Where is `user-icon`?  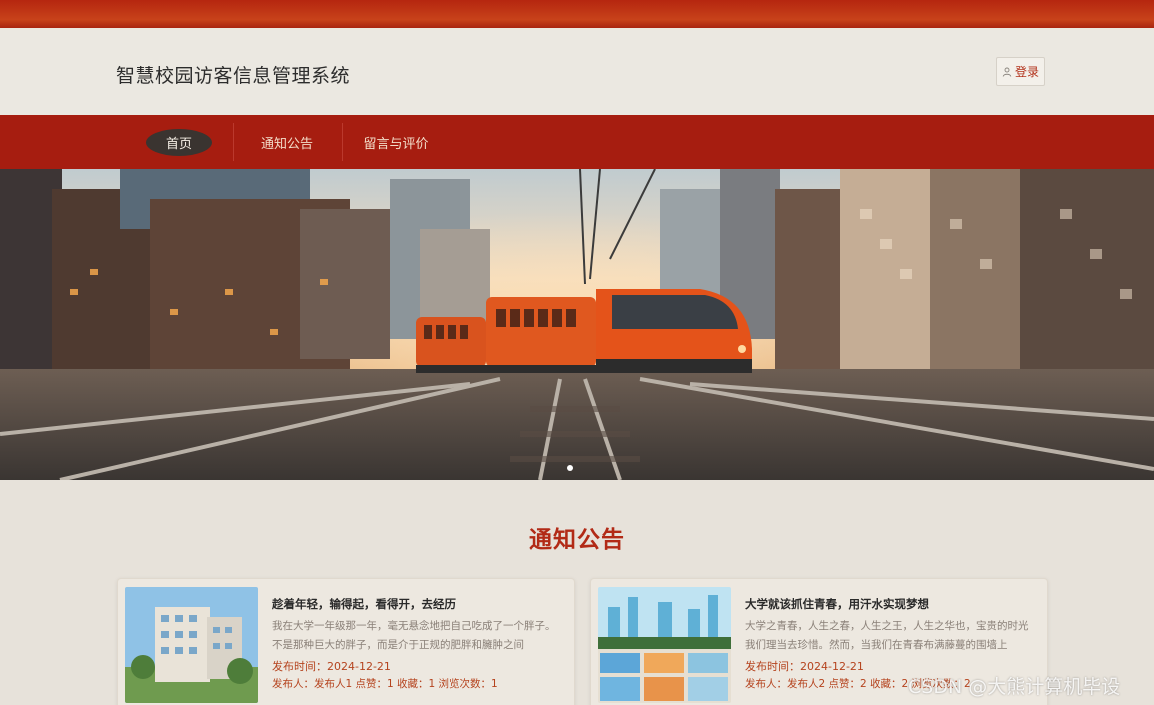
user-icon is located at coordinates (1007, 72).